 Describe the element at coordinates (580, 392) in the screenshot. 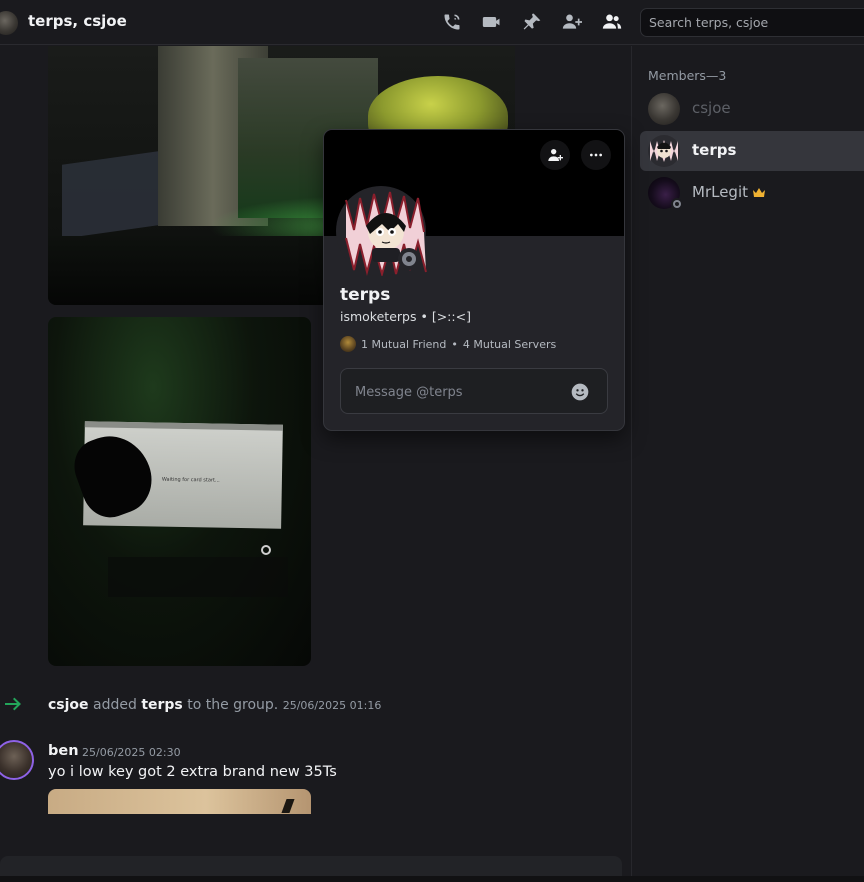

I see `emoji-icon` at that location.